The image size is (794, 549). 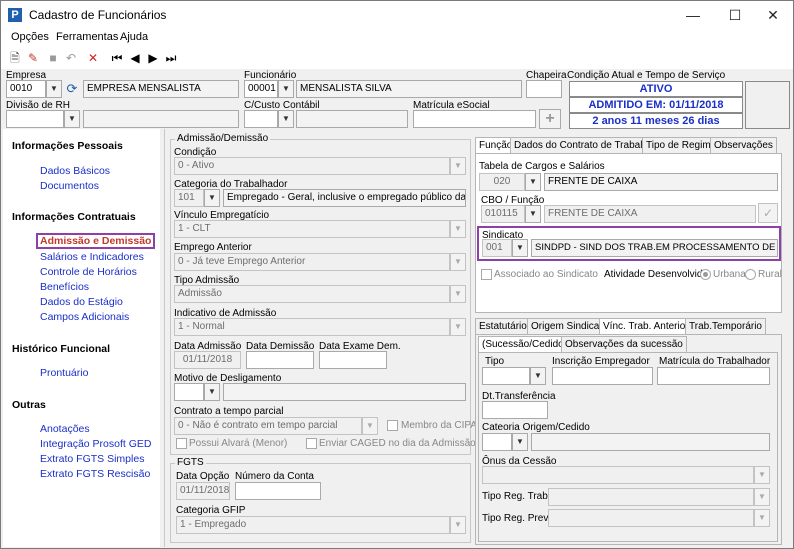 What do you see at coordinates (312, 294) in the screenshot?
I see `tipo-admissao-select: Admissão` at bounding box center [312, 294].